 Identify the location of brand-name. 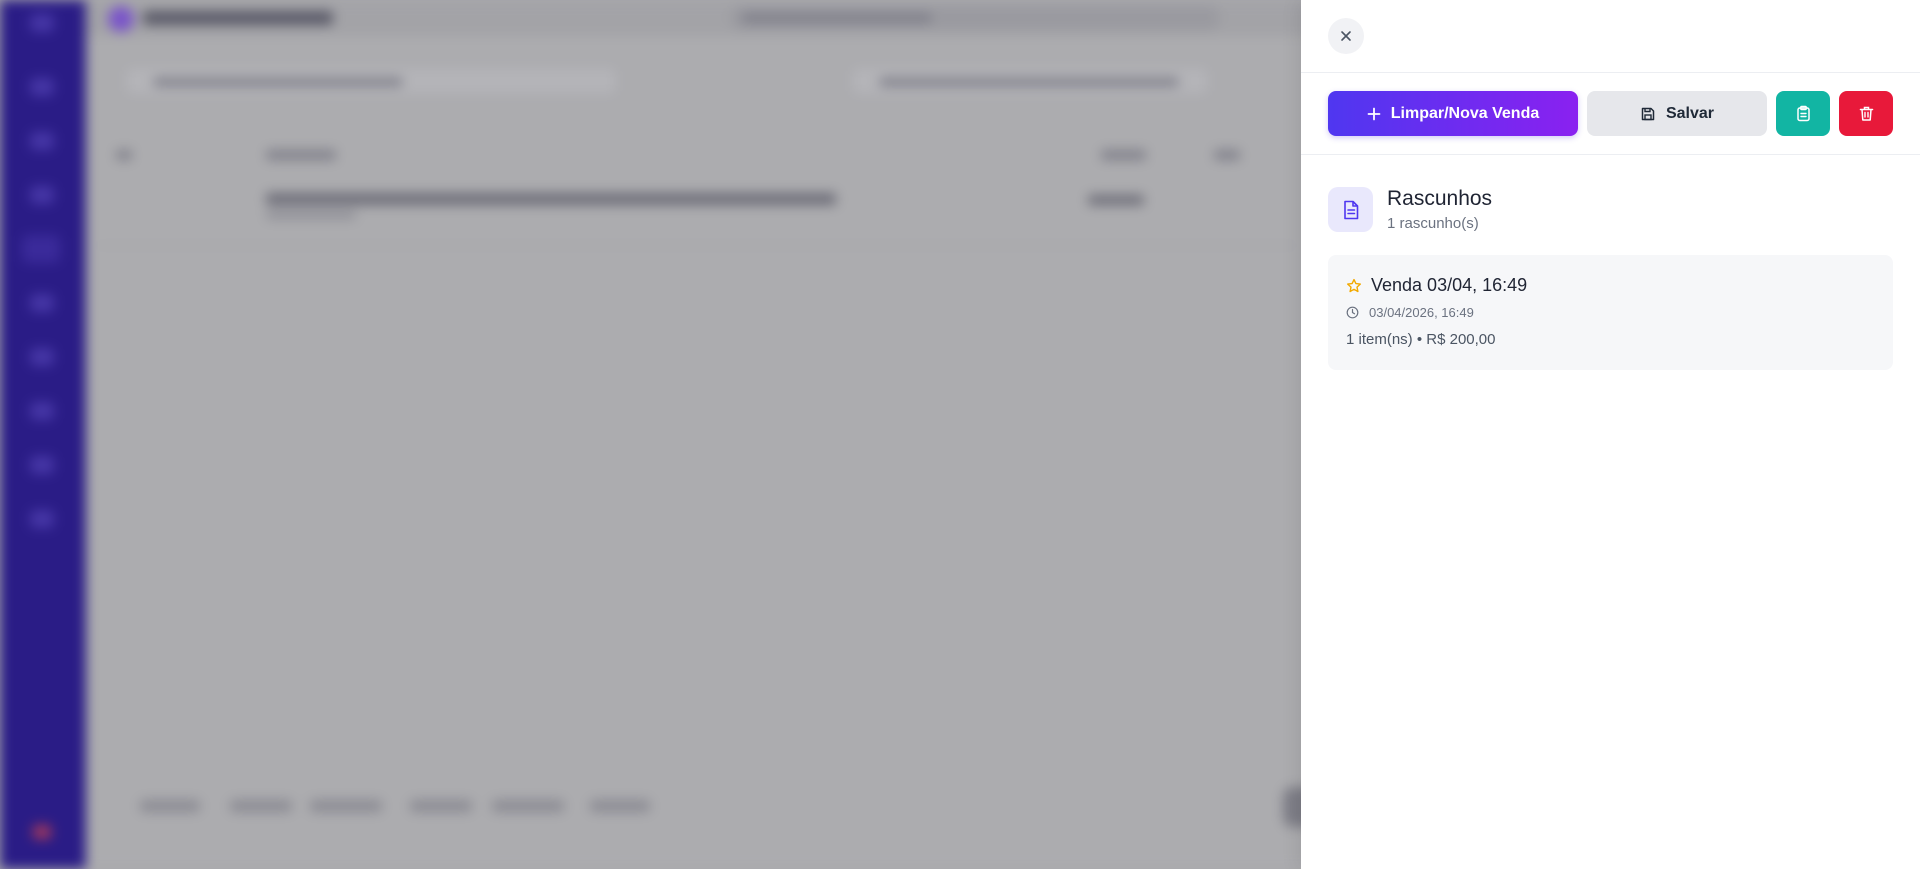
(238, 18).